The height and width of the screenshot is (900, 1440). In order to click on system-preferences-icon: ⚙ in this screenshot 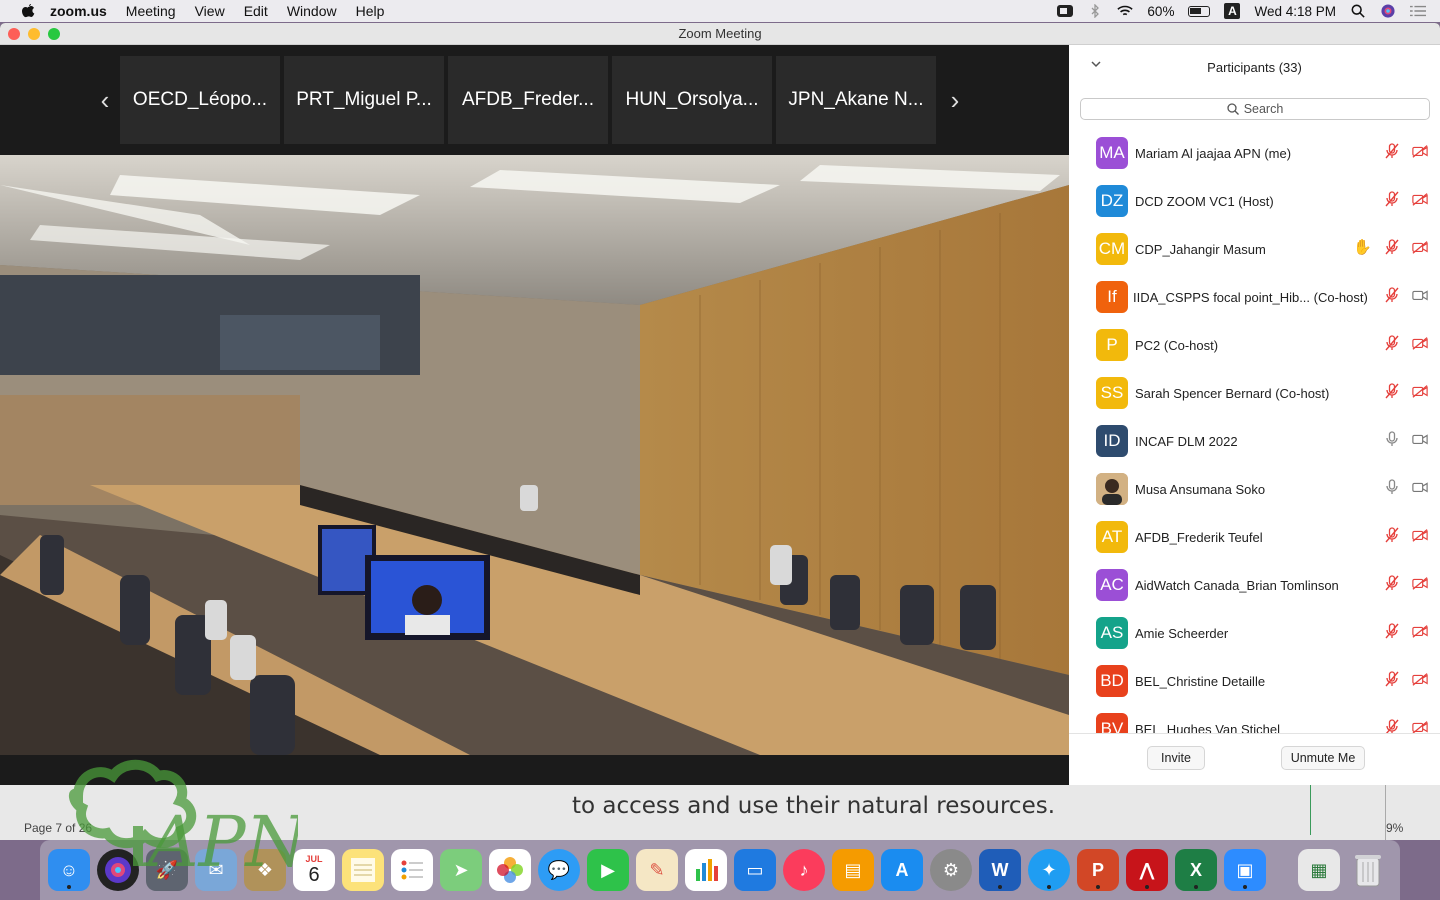, I will do `click(951, 870)`.